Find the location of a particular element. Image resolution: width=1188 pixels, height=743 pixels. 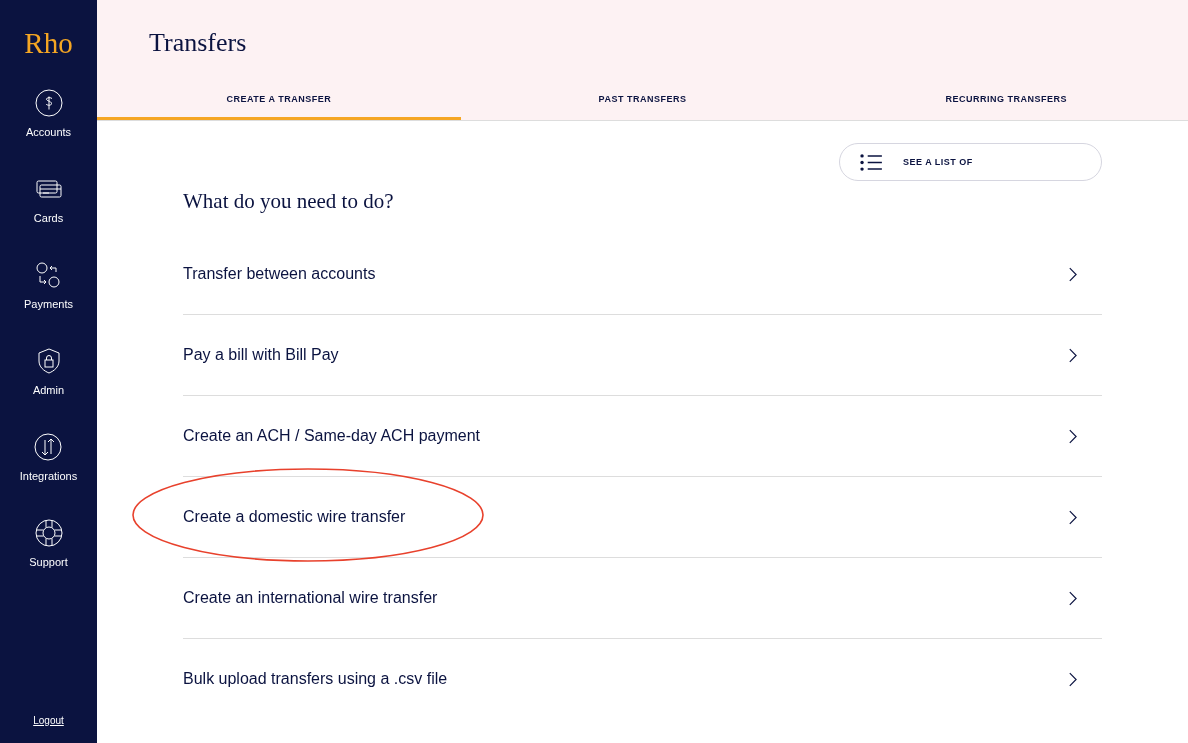

option-row: Bulk upload transfers using a .csv file is located at coordinates (642, 679).